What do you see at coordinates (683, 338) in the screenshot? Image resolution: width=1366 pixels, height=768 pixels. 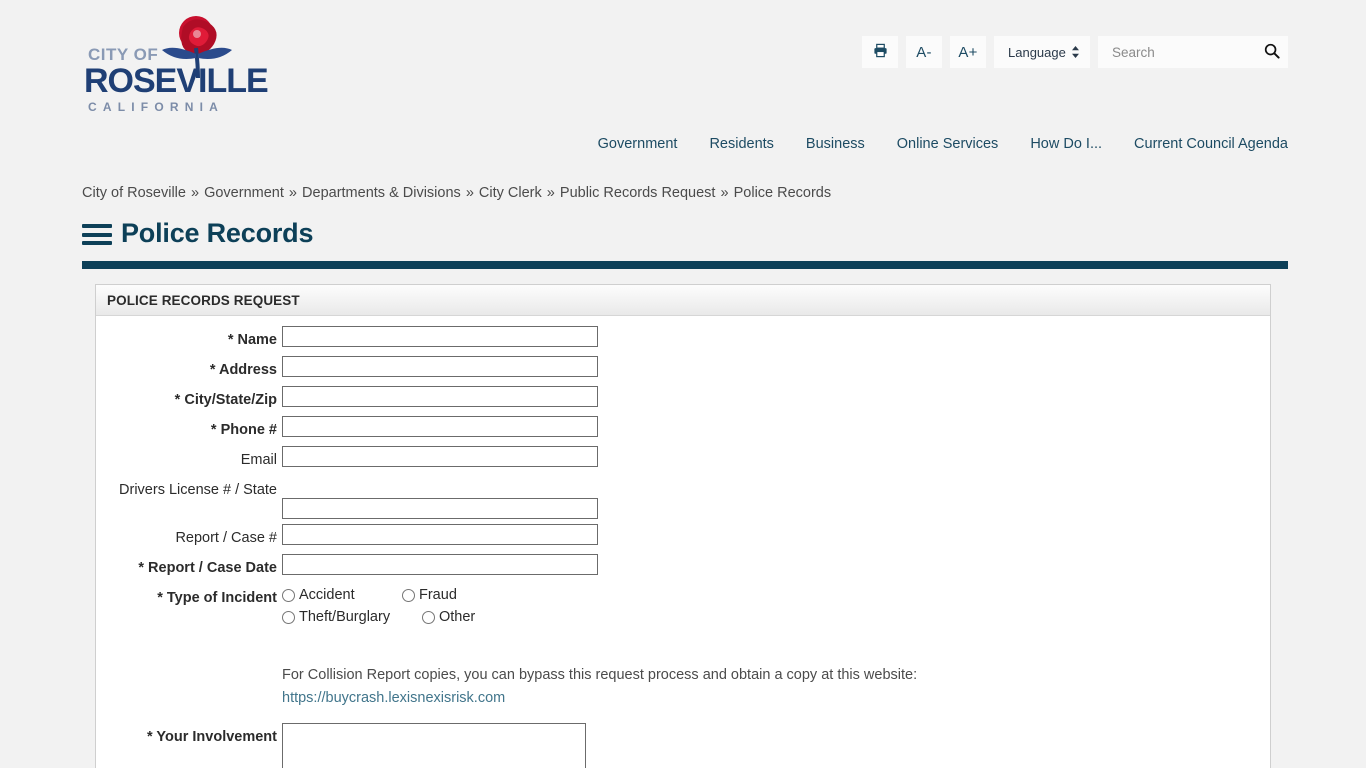 I see `field-row-name: * Name` at bounding box center [683, 338].